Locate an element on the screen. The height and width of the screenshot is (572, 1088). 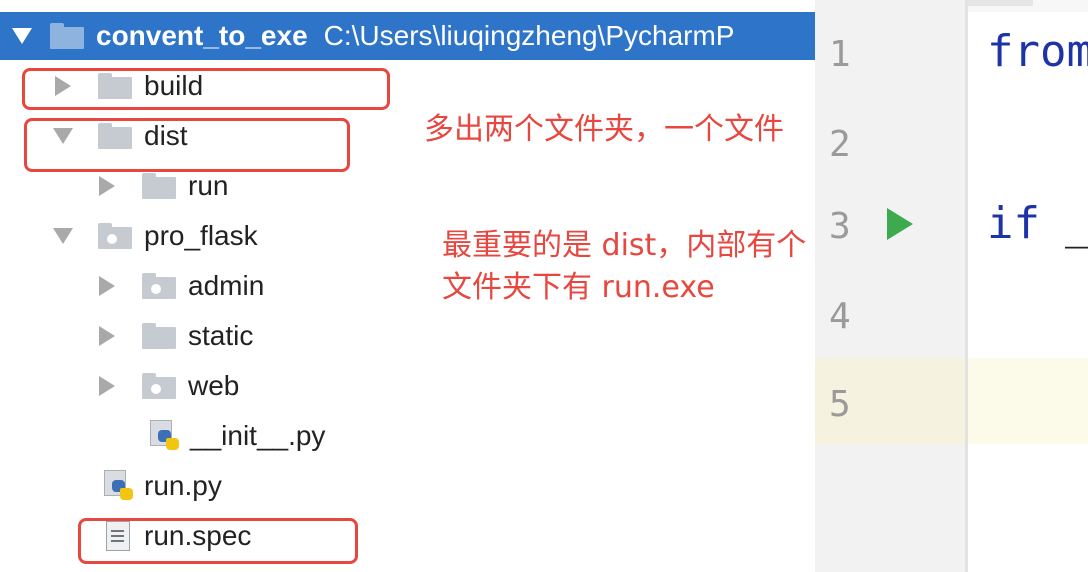
highlight-box-build is located at coordinates (206, 89).